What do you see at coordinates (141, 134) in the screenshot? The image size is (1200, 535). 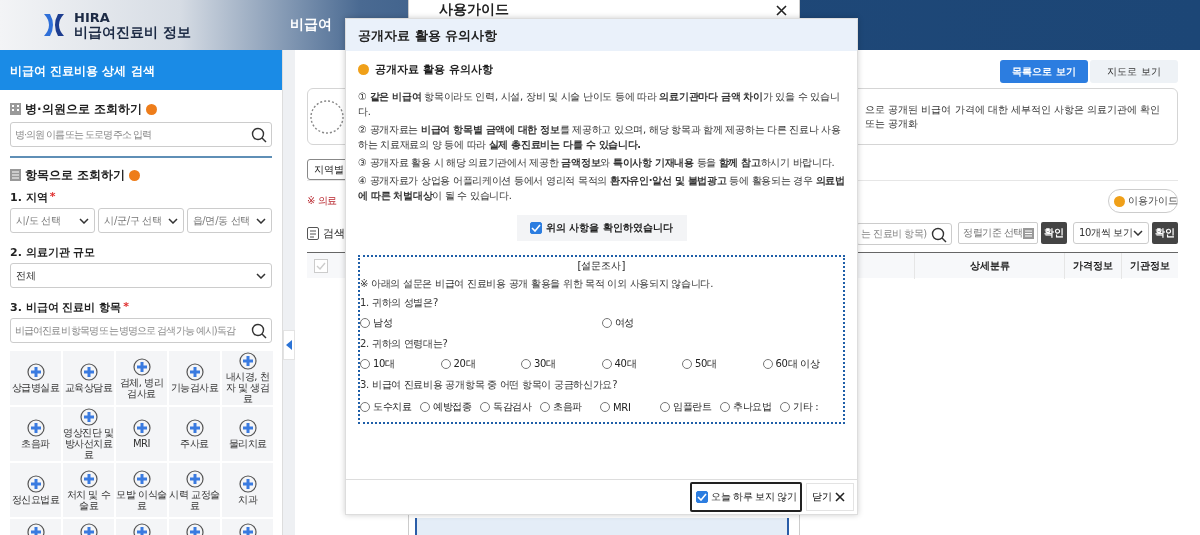 I see `search-field: 병·의원 이름 또는 도로명 주소 입력` at bounding box center [141, 134].